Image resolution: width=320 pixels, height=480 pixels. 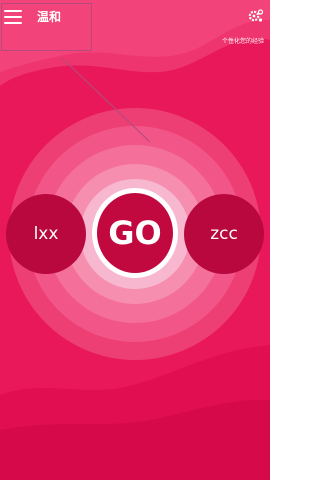 I want to click on go-button: GO, so click(x=135, y=233).